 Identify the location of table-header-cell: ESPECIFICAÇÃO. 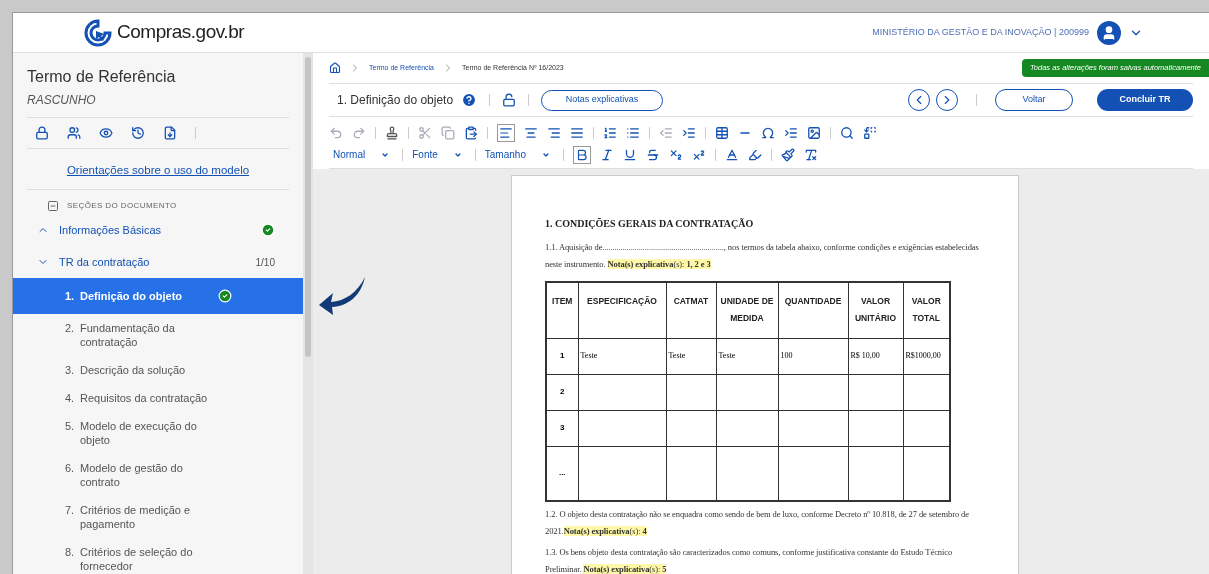
(622, 310).